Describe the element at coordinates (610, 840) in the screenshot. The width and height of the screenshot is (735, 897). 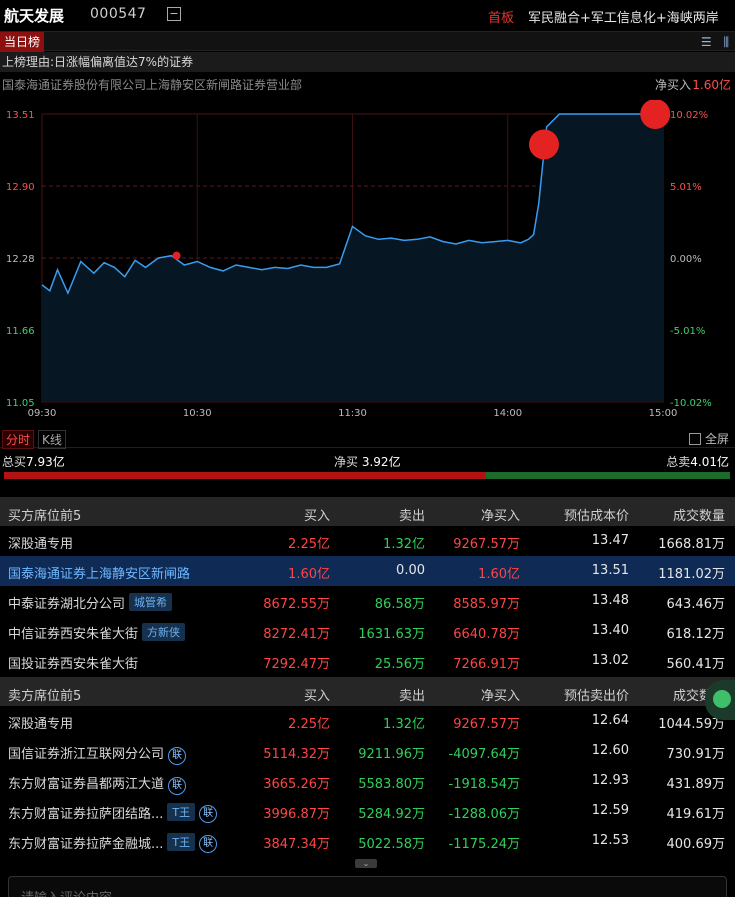
I see `seat-price: 12.53` at that location.